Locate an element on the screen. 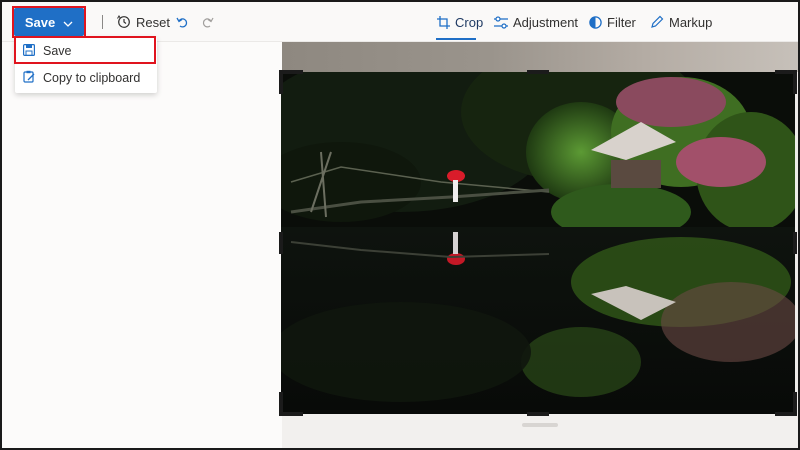 This screenshot has height=450, width=800. tab-adjustment: Adjustment is located at coordinates (536, 22).